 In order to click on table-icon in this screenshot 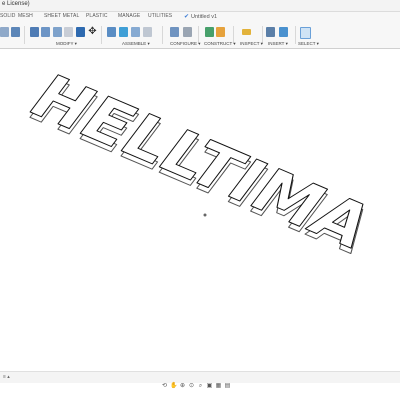, I will do `click(187, 32)`.